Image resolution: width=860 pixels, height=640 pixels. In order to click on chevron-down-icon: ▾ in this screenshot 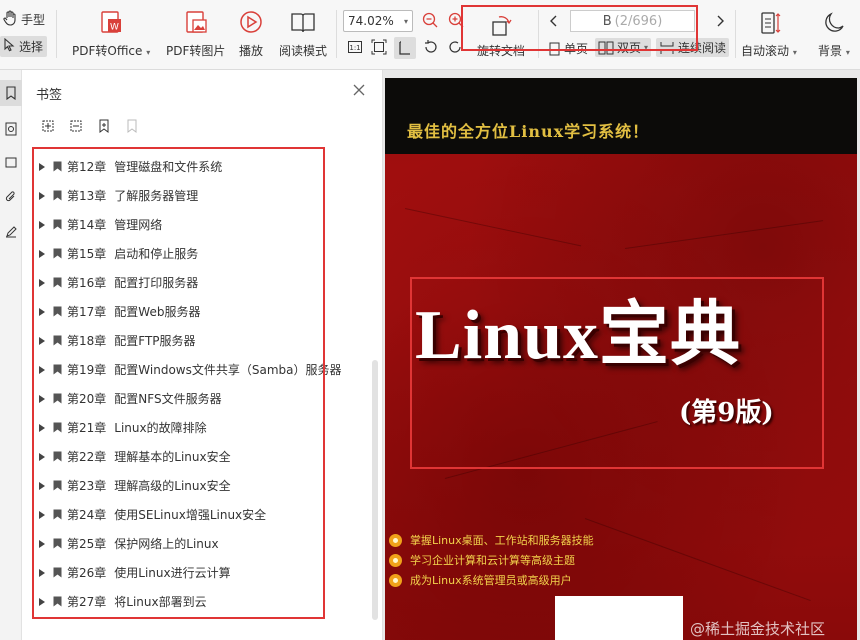, I will do `click(405, 21)`.